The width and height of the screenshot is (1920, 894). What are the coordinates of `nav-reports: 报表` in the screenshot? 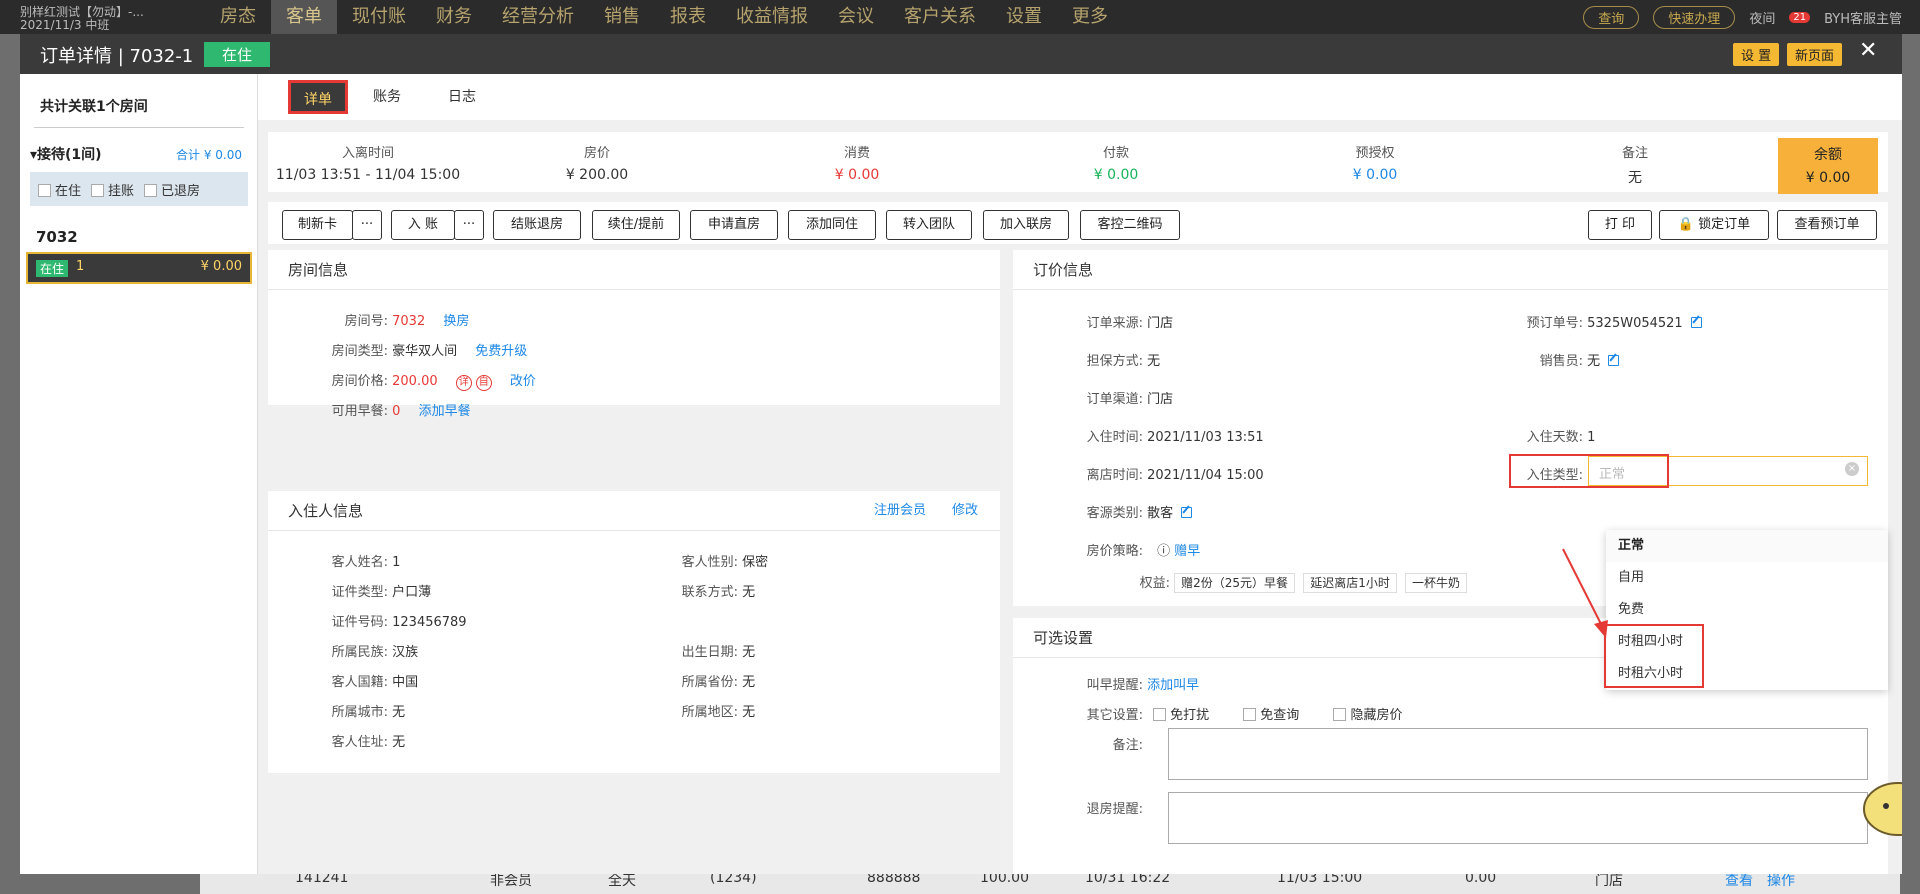 It's located at (688, 17).